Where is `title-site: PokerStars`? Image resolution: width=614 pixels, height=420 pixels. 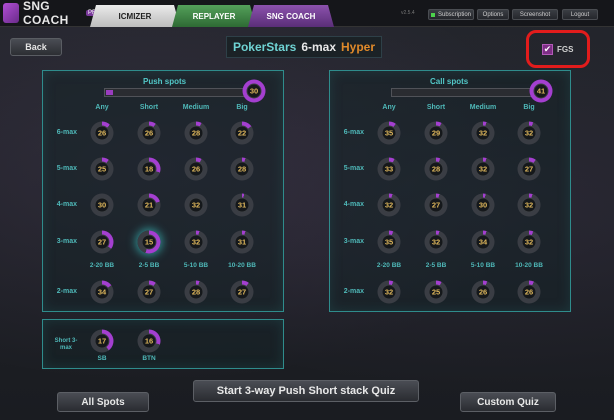
title-site: PokerStars is located at coordinates (264, 47).